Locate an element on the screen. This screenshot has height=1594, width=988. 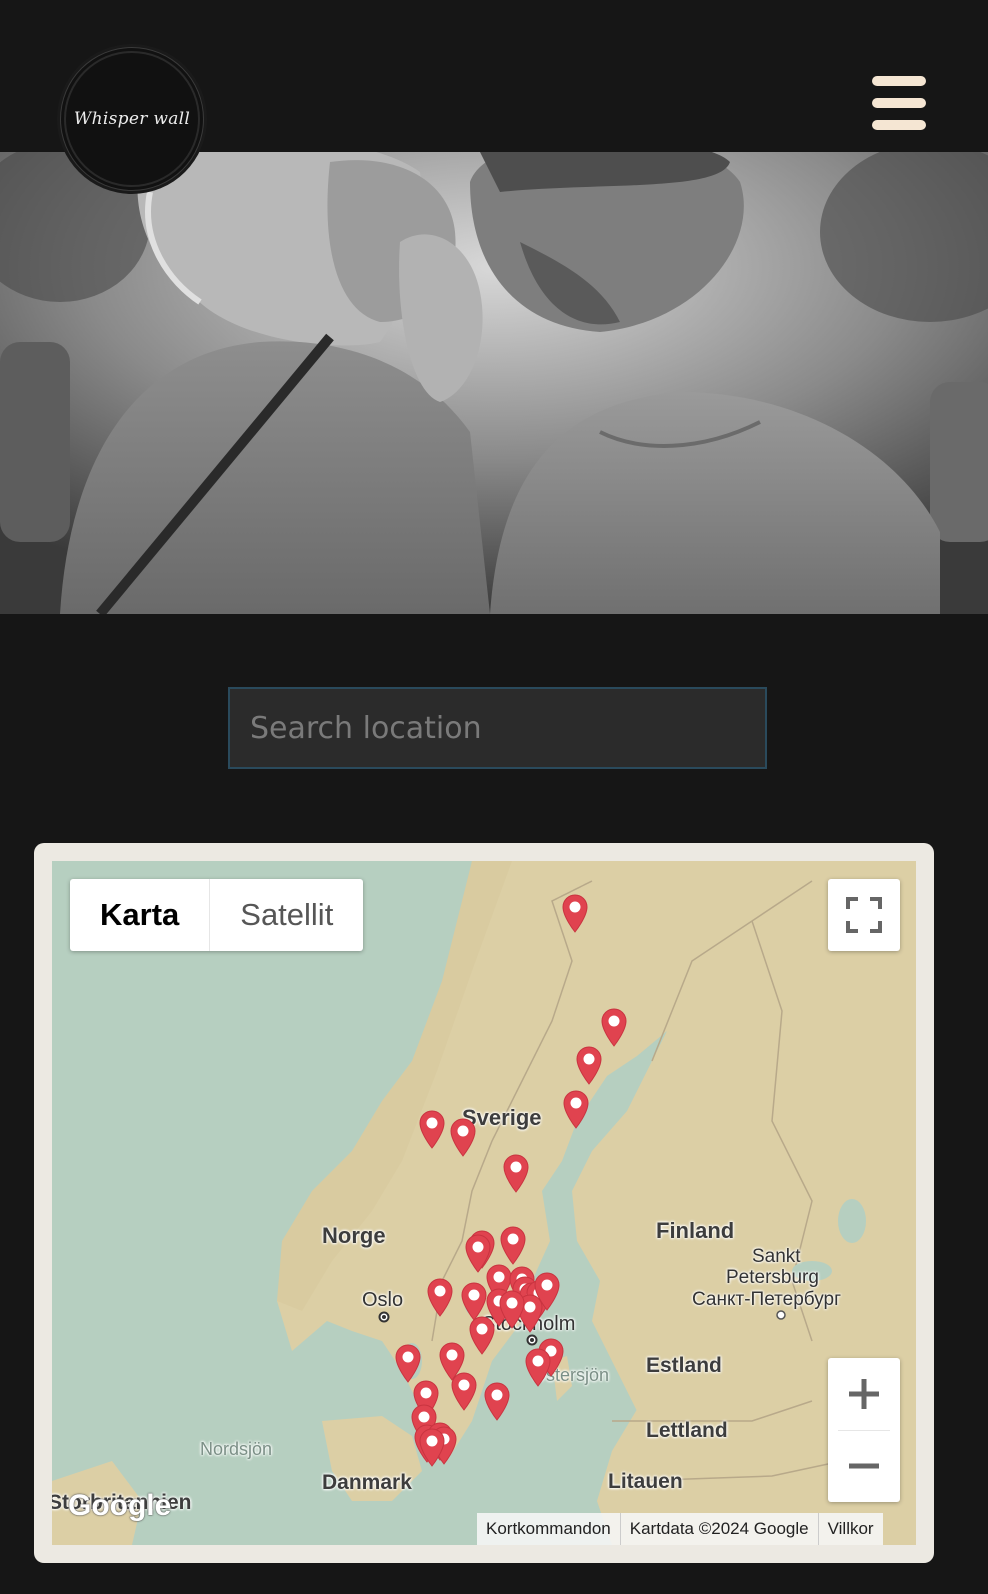
map-label-oslo: Oslo is located at coordinates (383, 1300).